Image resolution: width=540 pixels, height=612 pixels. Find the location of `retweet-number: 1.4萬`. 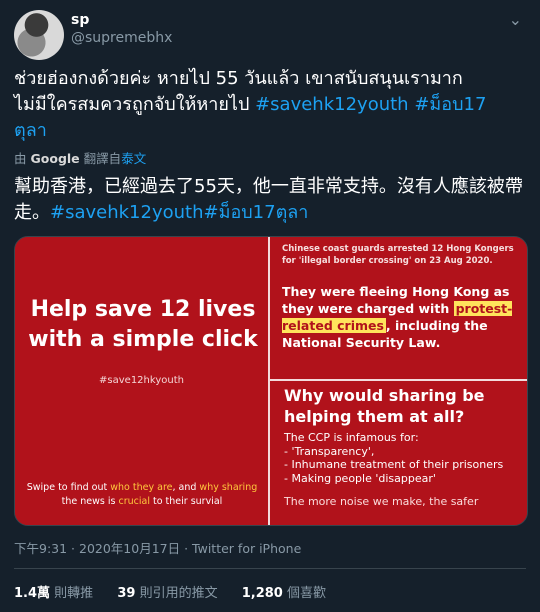

retweet-number: 1.4萬 is located at coordinates (32, 593).